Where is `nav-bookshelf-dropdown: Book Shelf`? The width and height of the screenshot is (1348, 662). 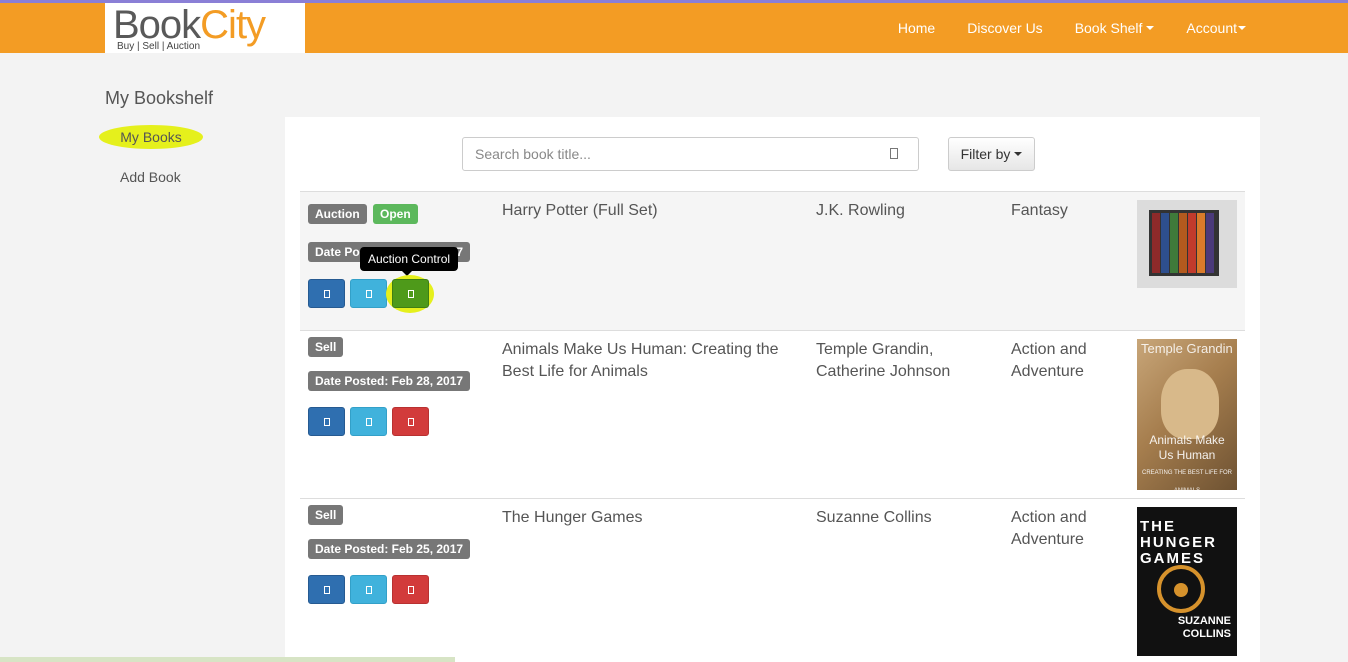 nav-bookshelf-dropdown: Book Shelf is located at coordinates (1115, 28).